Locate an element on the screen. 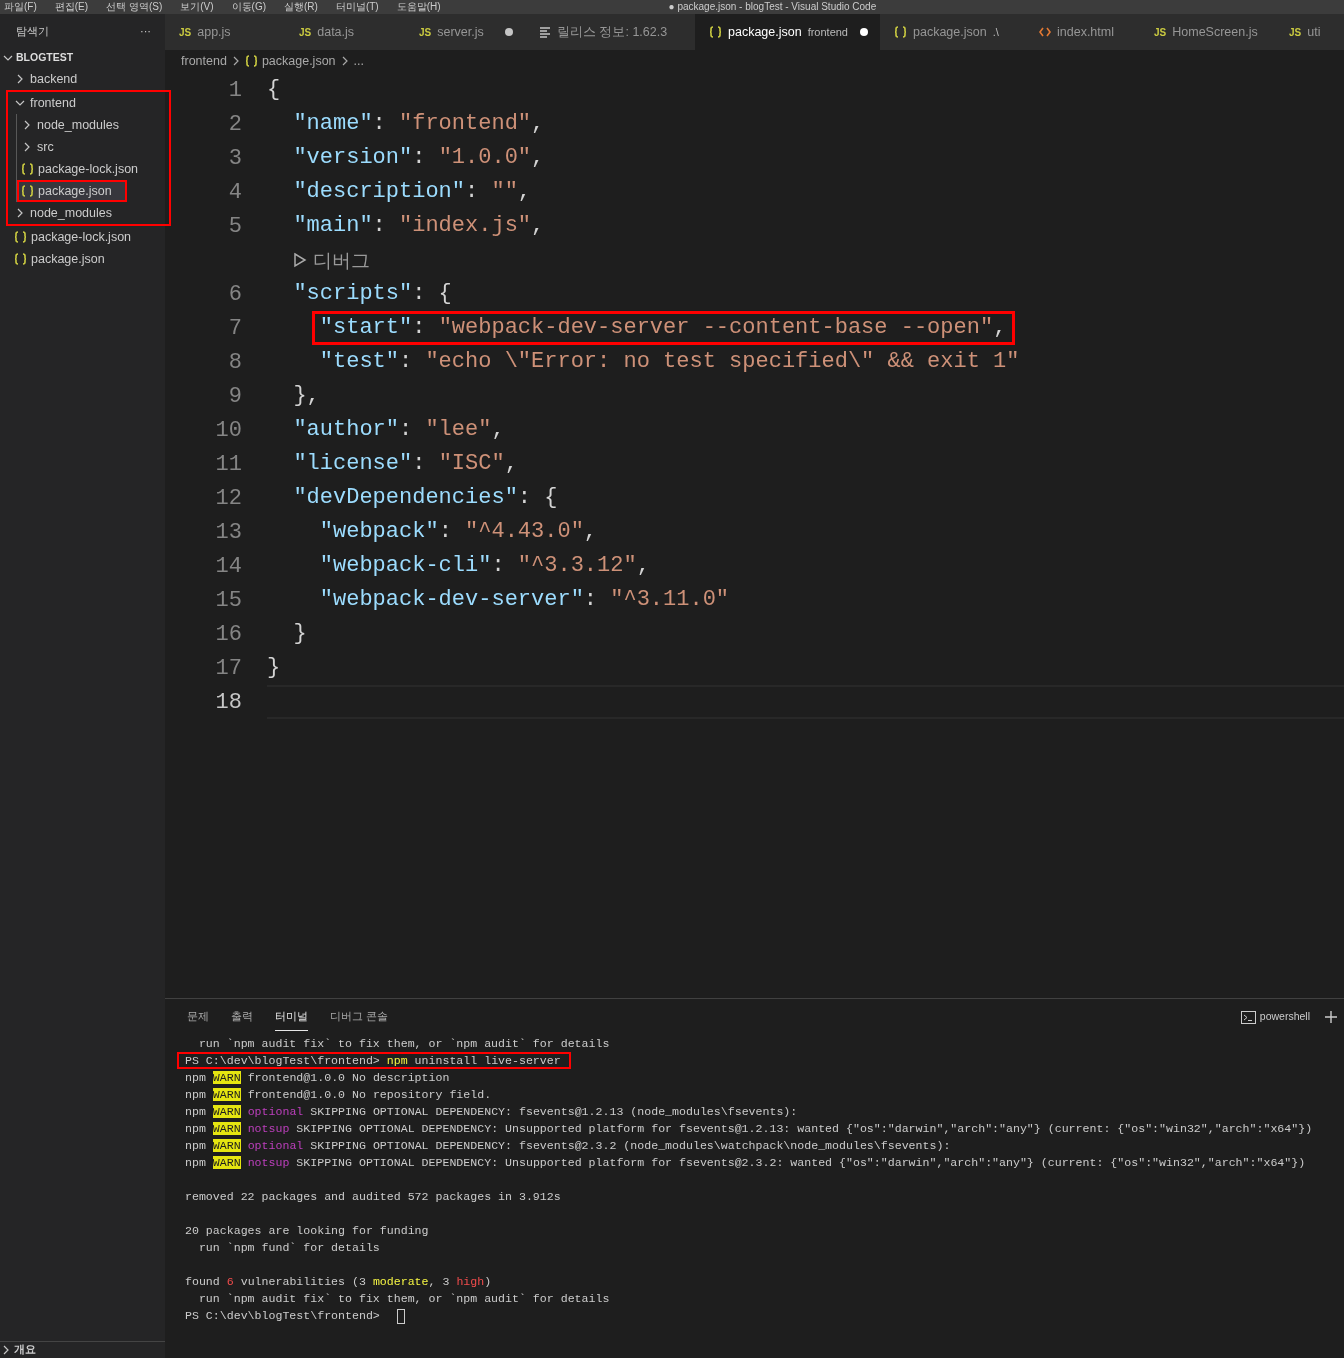 The width and height of the screenshot is (1344, 1358). panel-tab: 터미널 is located at coordinates (291, 1017).